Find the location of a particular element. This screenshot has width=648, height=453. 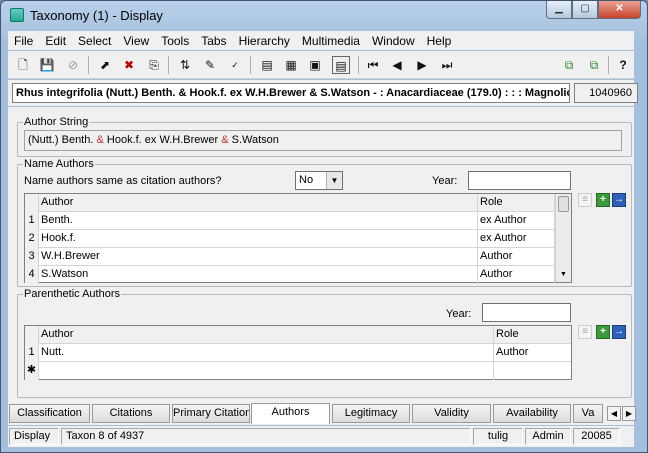

parenthetic-authors-table: Author Role 1 Nutt. Author ✱ is located at coordinates (298, 352).